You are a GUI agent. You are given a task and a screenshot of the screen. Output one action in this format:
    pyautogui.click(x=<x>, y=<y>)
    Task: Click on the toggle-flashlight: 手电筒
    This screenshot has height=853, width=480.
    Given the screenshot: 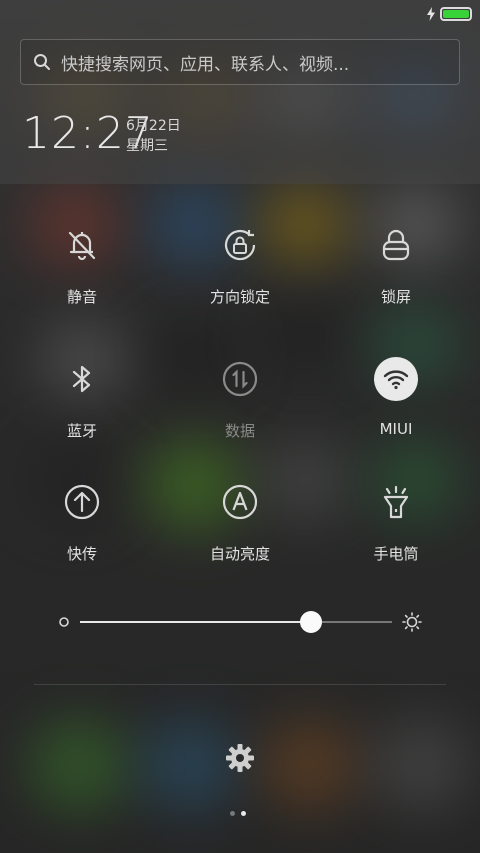 What is the action you would take?
    pyautogui.click(x=396, y=529)
    